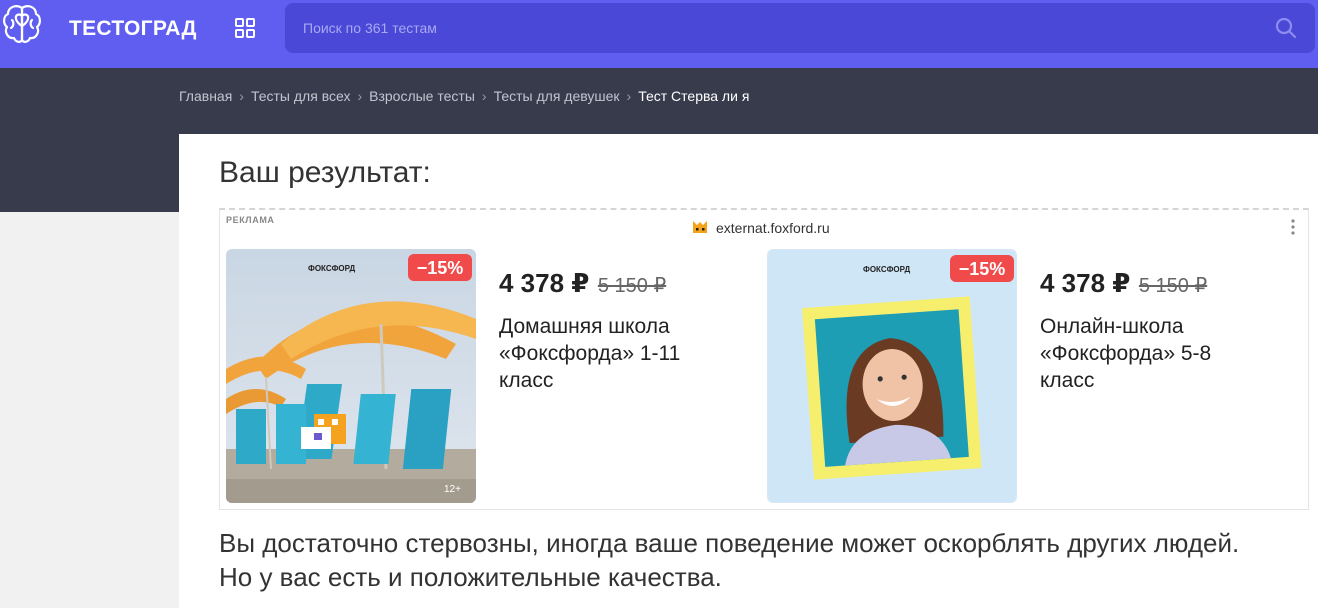  I want to click on product-1-brand: ФОКСФОРД, so click(331, 268).